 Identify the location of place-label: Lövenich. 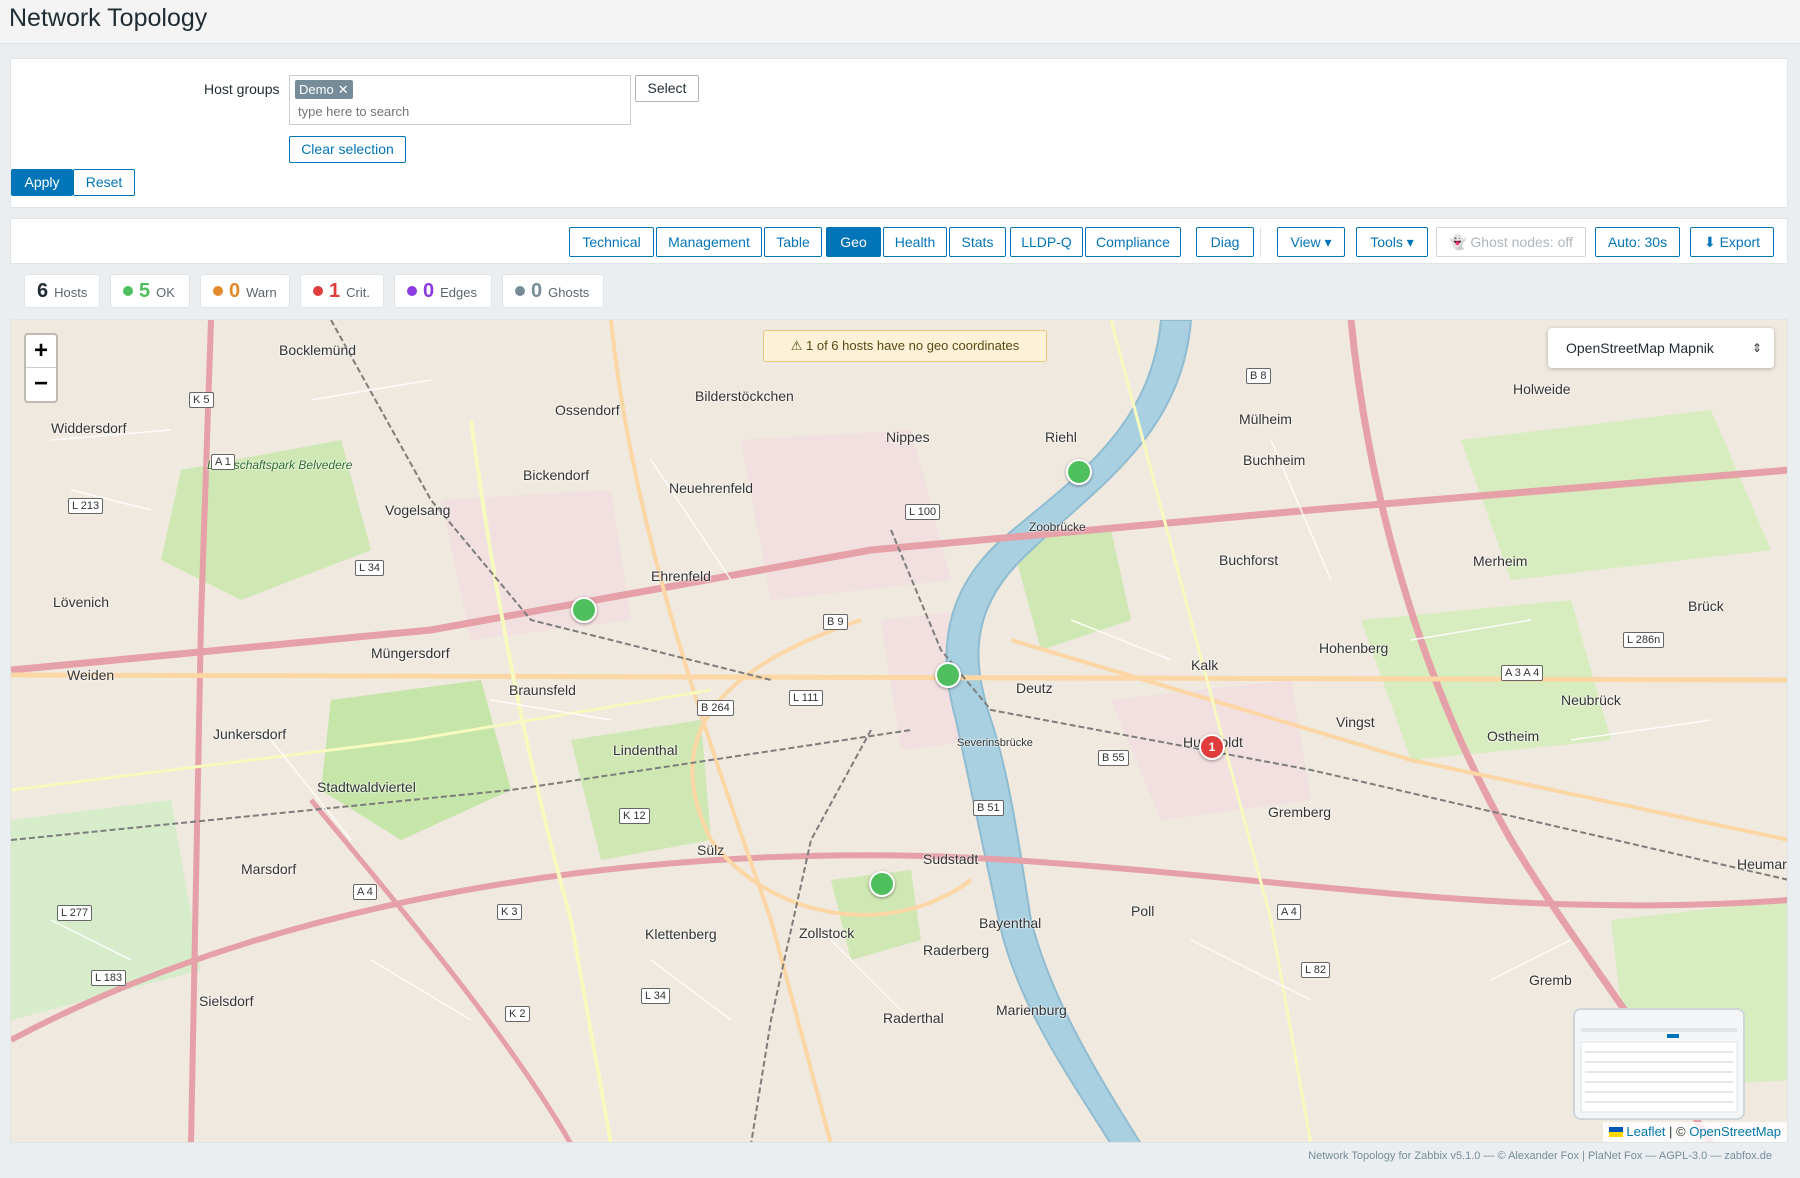
(81, 602).